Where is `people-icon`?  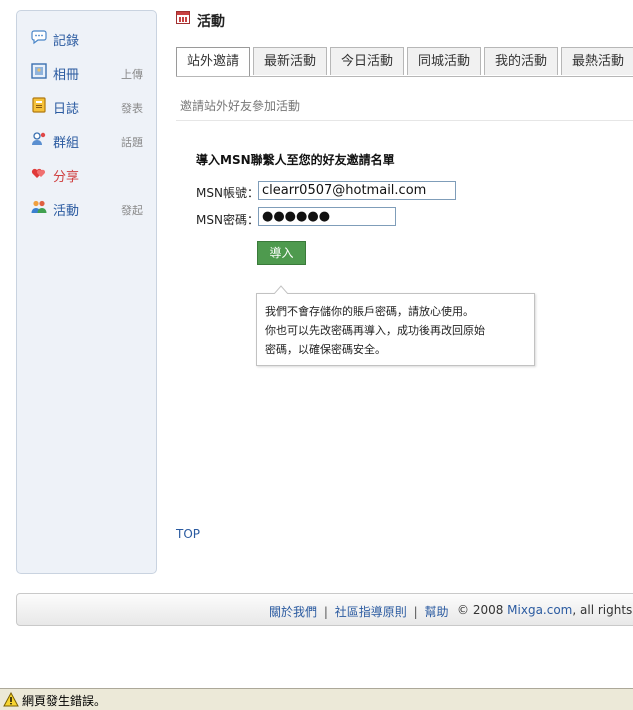 people-icon is located at coordinates (39, 207).